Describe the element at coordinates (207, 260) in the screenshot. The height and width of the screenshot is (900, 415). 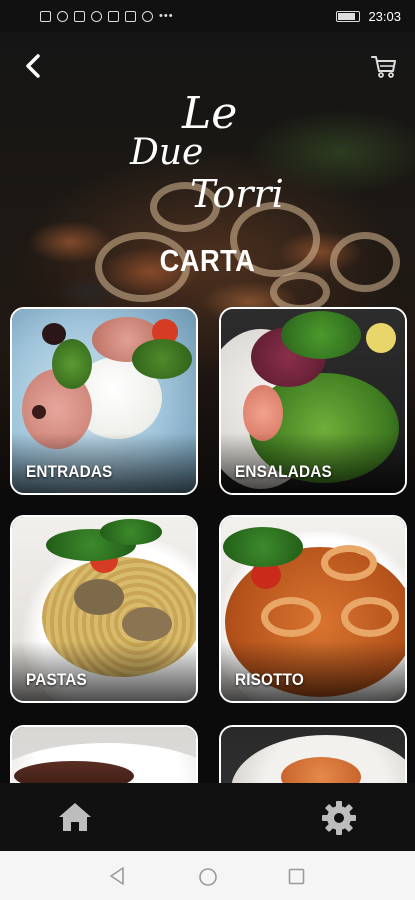
I see `page-title: CARTA` at that location.